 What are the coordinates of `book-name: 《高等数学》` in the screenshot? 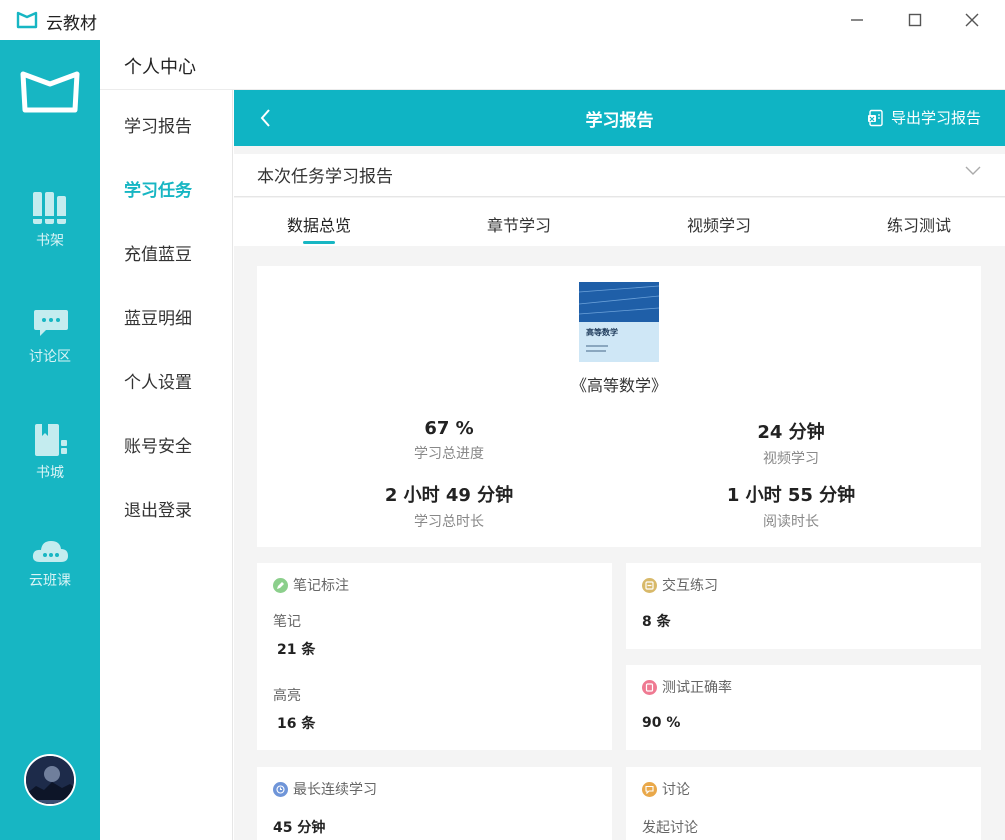 It's located at (618, 385).